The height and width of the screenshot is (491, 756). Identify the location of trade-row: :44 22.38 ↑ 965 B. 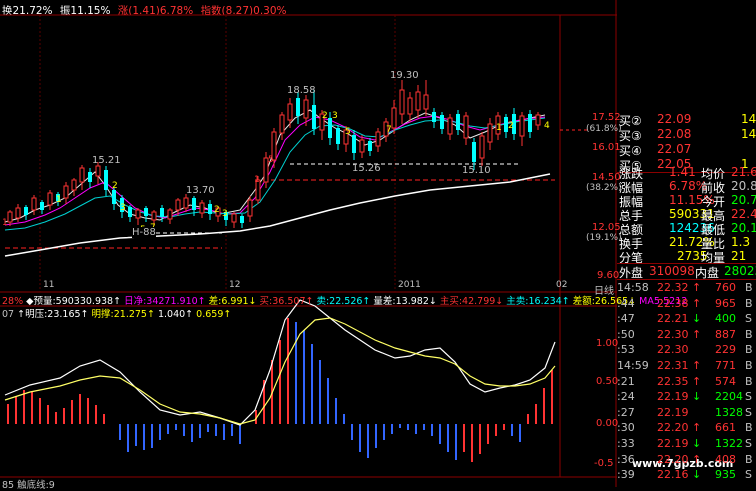
(686, 304).